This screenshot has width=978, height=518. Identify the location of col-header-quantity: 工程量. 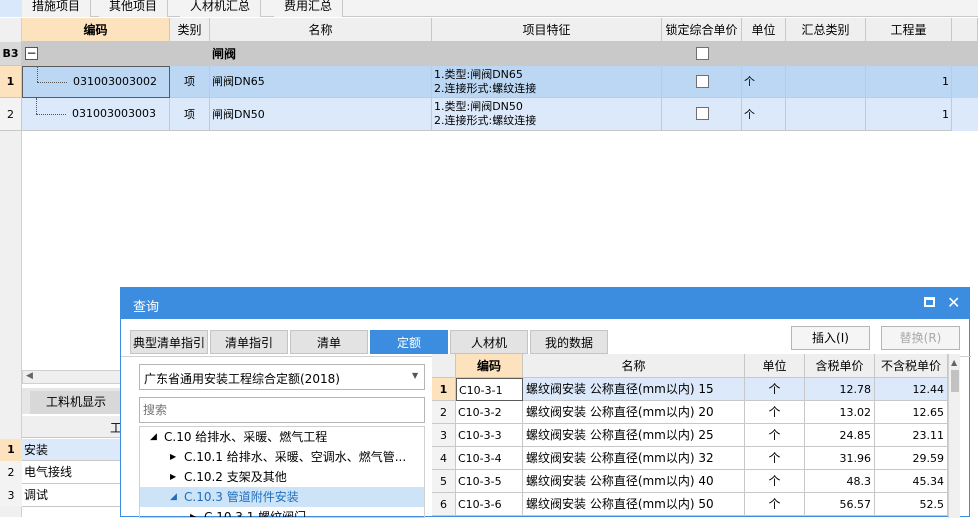
(909, 30).